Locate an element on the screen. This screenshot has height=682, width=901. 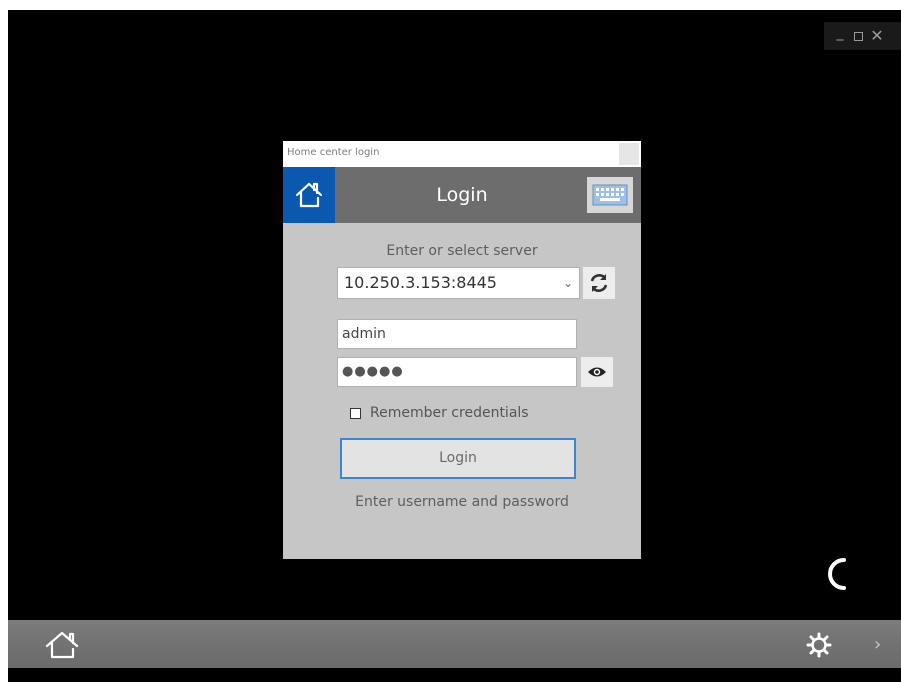
keyboard-button is located at coordinates (610, 195).